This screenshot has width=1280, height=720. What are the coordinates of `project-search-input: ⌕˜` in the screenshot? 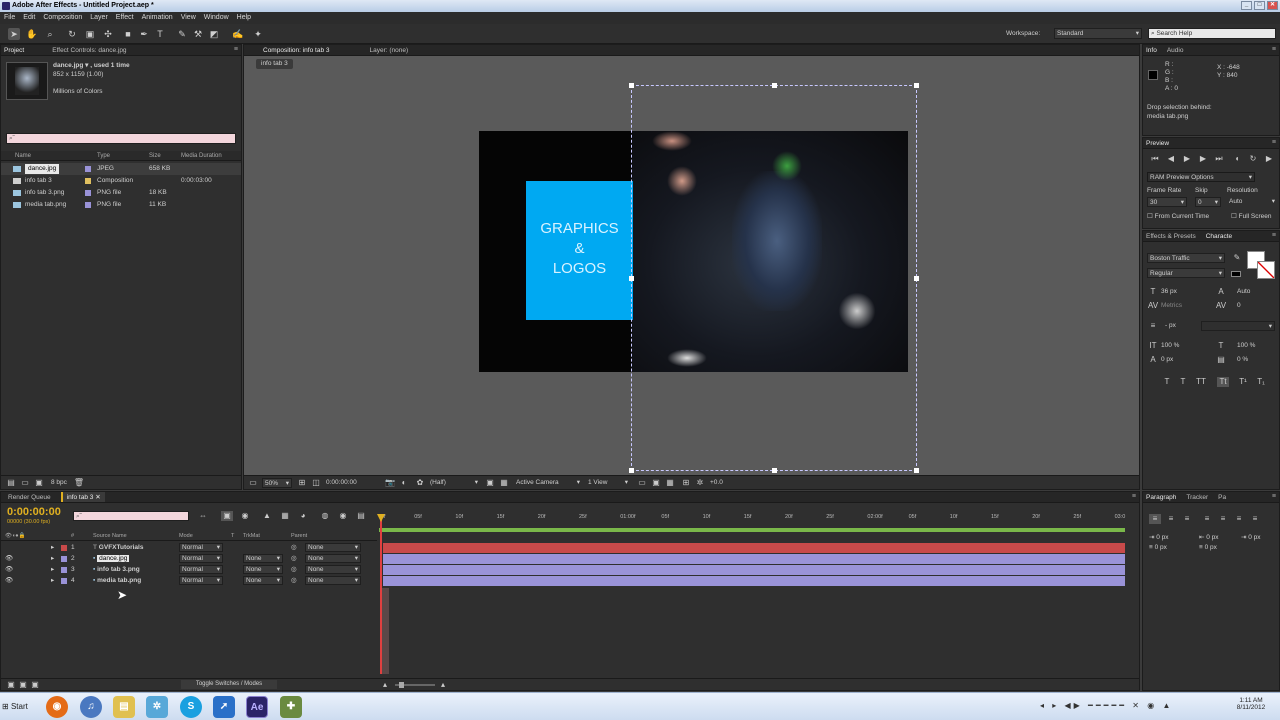 It's located at (121, 138).